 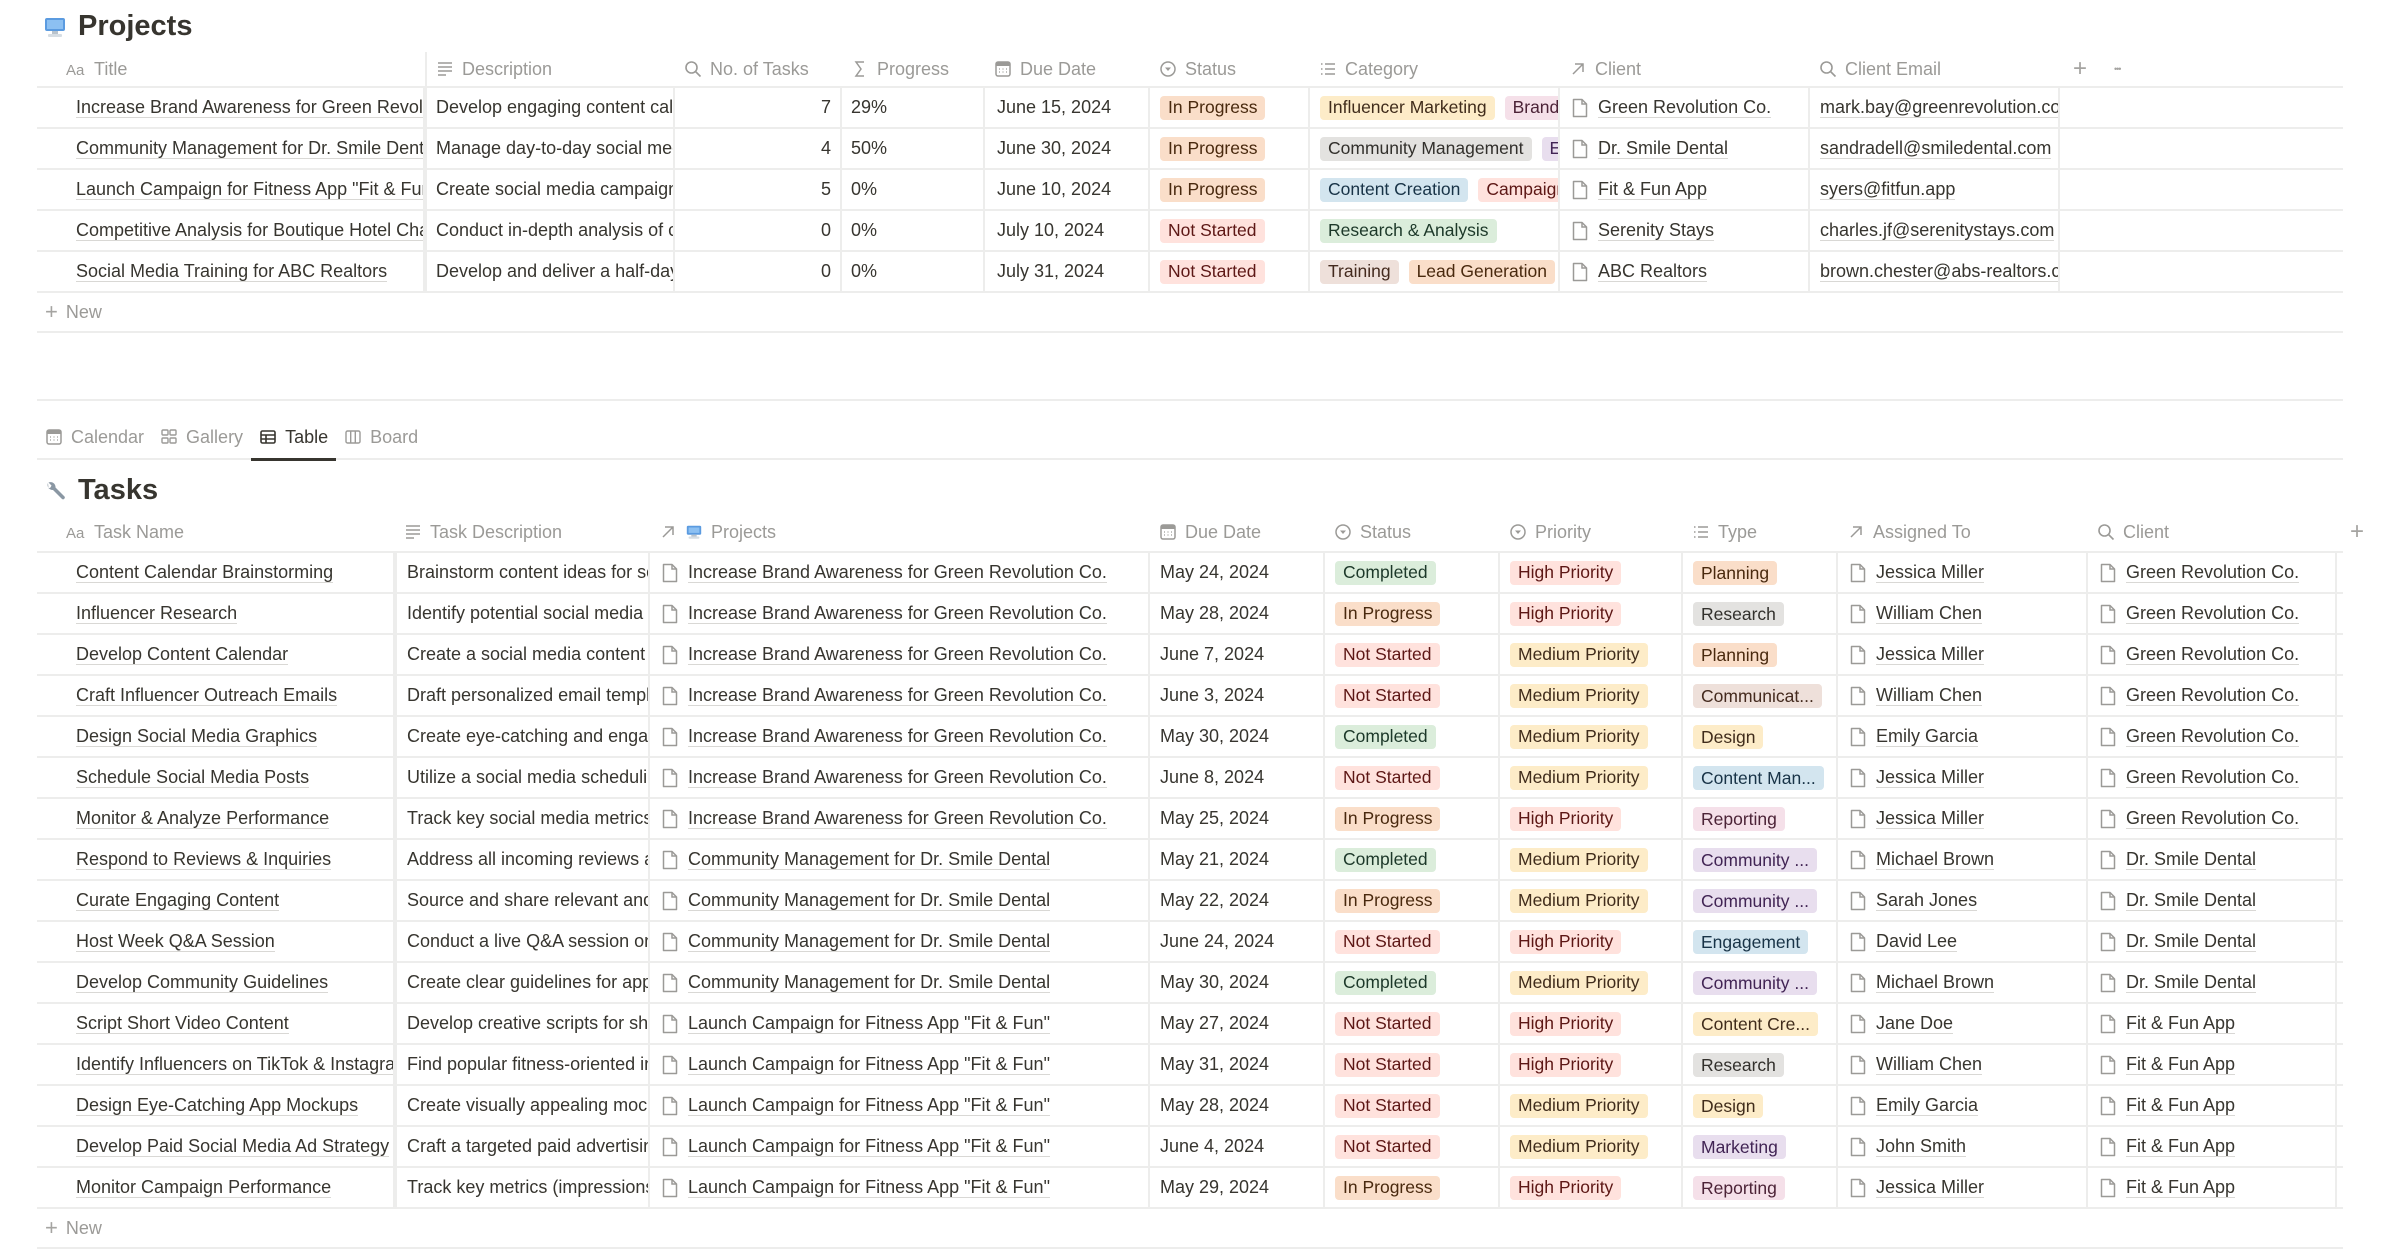 What do you see at coordinates (522, 859) in the screenshot?
I see `task-description-cell: Address all incoming reviews an` at bounding box center [522, 859].